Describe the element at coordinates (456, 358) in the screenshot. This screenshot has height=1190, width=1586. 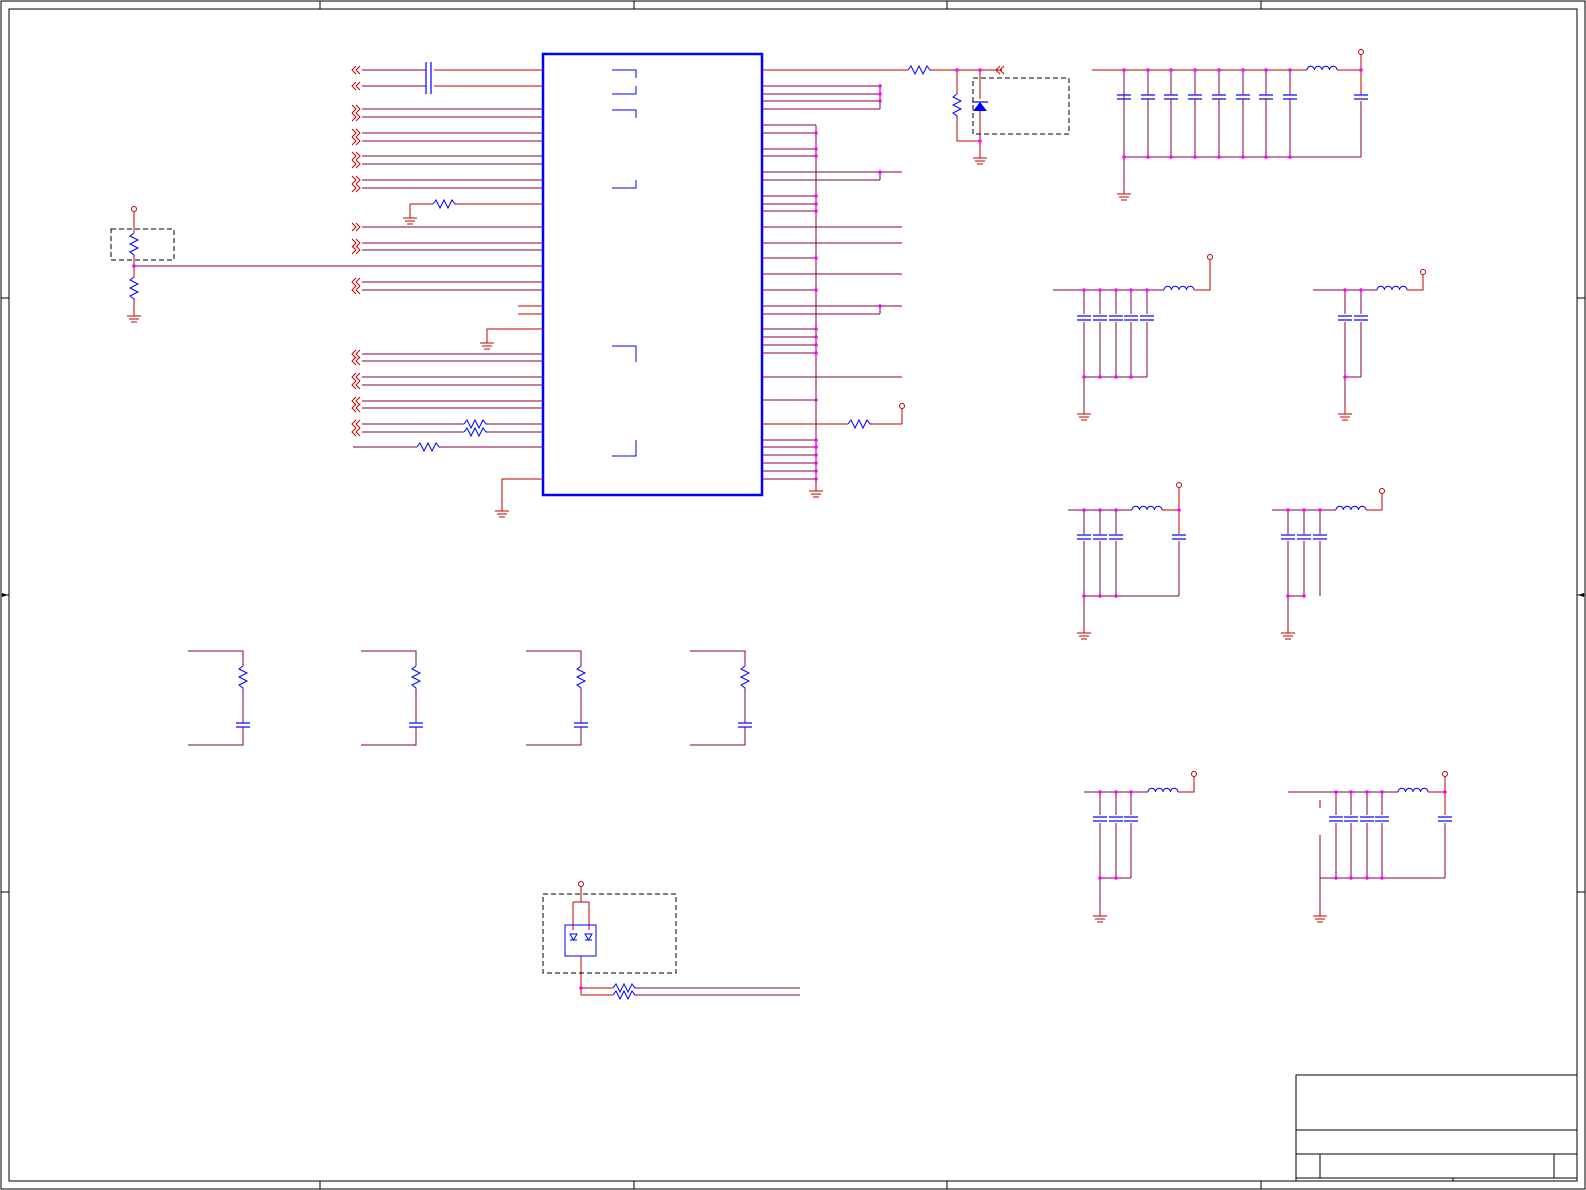
I see `left-components` at that location.